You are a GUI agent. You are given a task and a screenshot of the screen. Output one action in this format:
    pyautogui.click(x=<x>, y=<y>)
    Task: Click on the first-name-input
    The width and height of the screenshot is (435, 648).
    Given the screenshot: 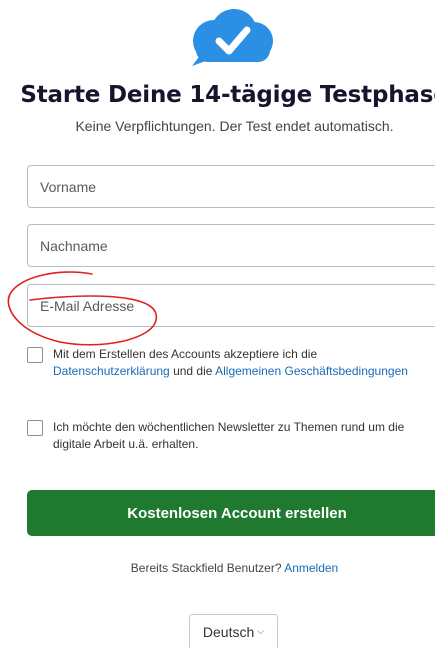 What is the action you would take?
    pyautogui.click(x=231, y=186)
    